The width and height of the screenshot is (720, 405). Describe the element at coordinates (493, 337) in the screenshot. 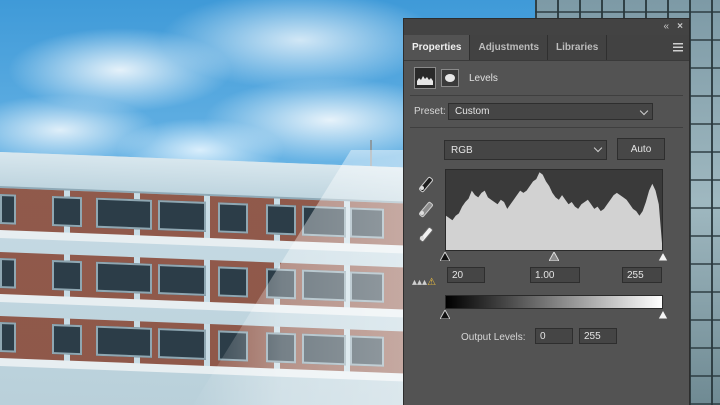

I see `output-levels-label: Output Levels:` at that location.